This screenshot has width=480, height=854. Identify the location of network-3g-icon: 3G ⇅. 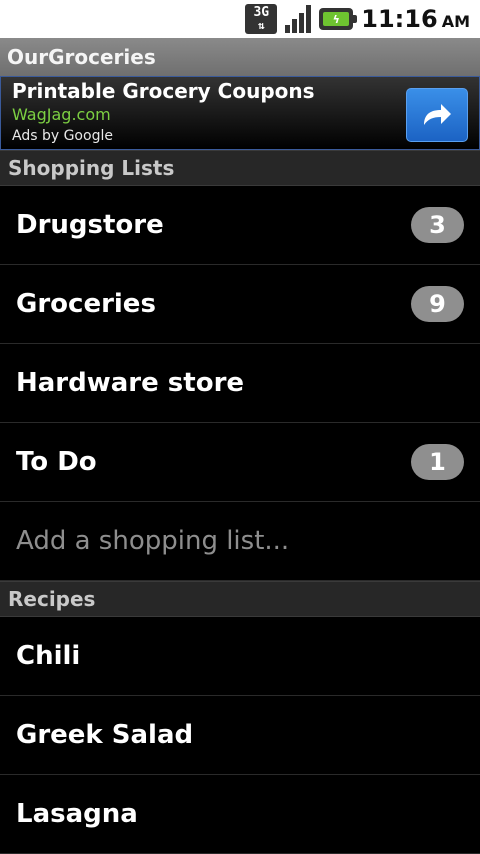
(261, 19).